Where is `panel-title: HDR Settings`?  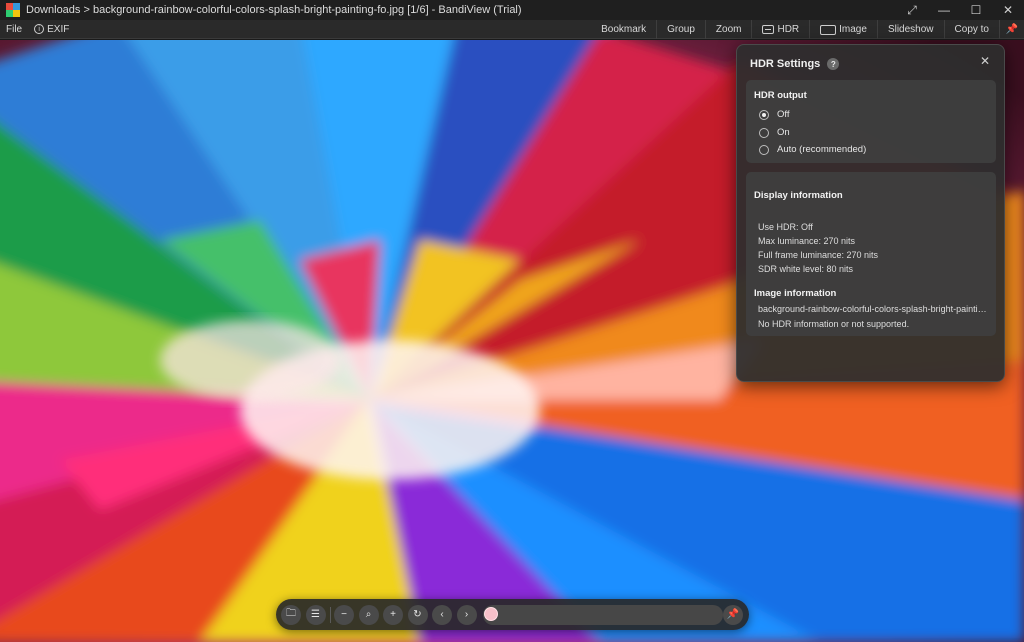
panel-title: HDR Settings is located at coordinates (785, 64).